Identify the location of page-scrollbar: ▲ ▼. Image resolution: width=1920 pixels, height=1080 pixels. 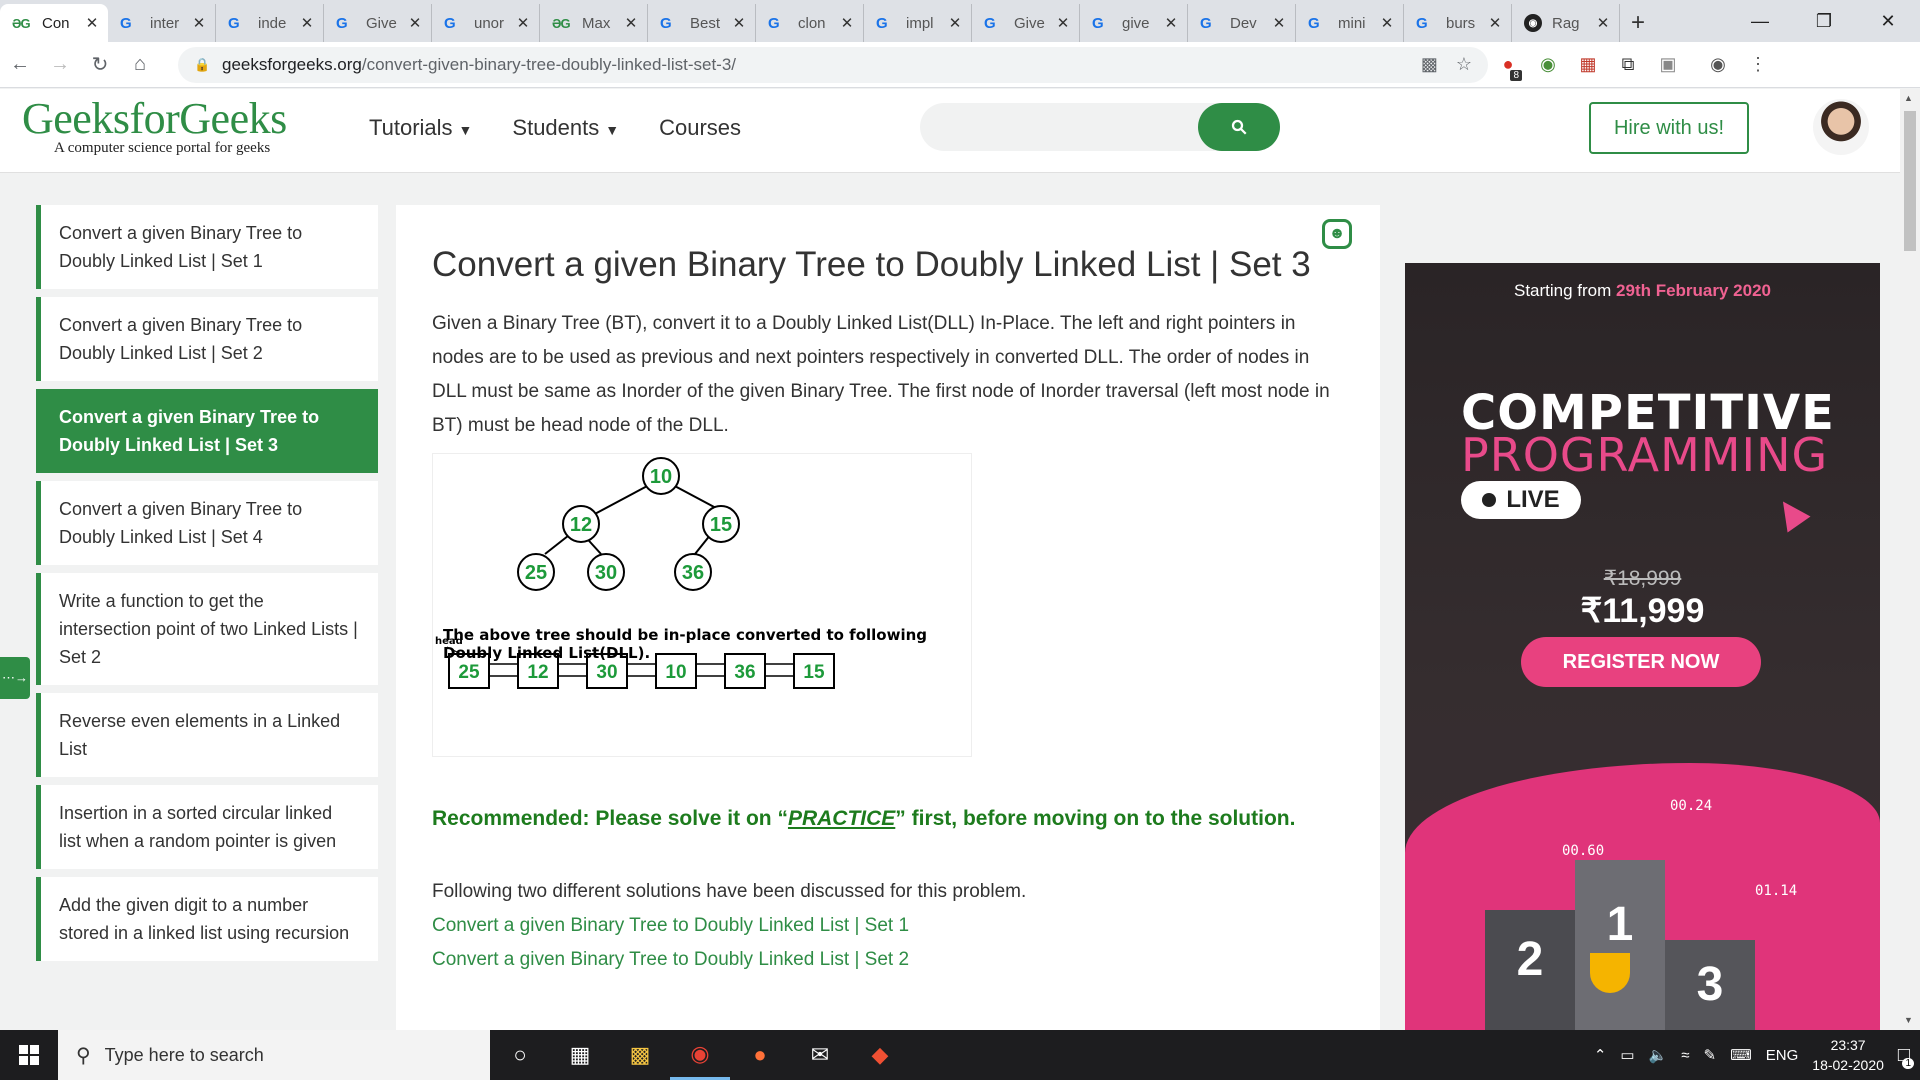
(1910, 559).